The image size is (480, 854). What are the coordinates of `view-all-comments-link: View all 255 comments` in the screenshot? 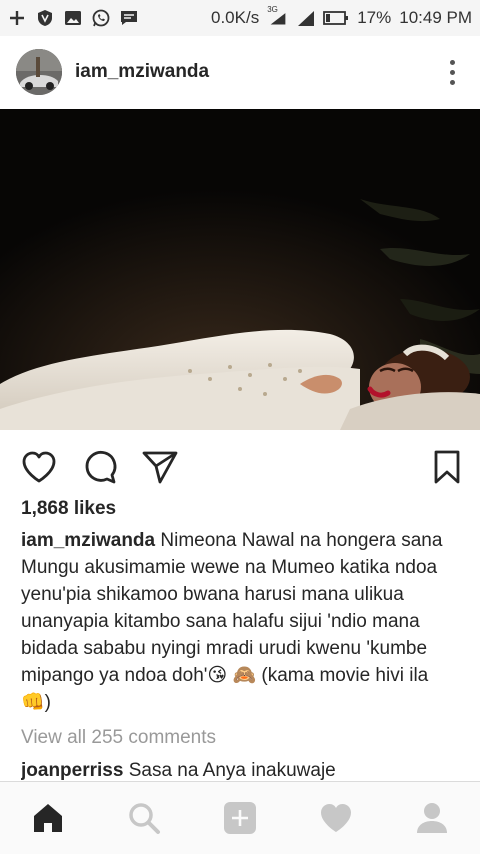 It's located at (118, 738).